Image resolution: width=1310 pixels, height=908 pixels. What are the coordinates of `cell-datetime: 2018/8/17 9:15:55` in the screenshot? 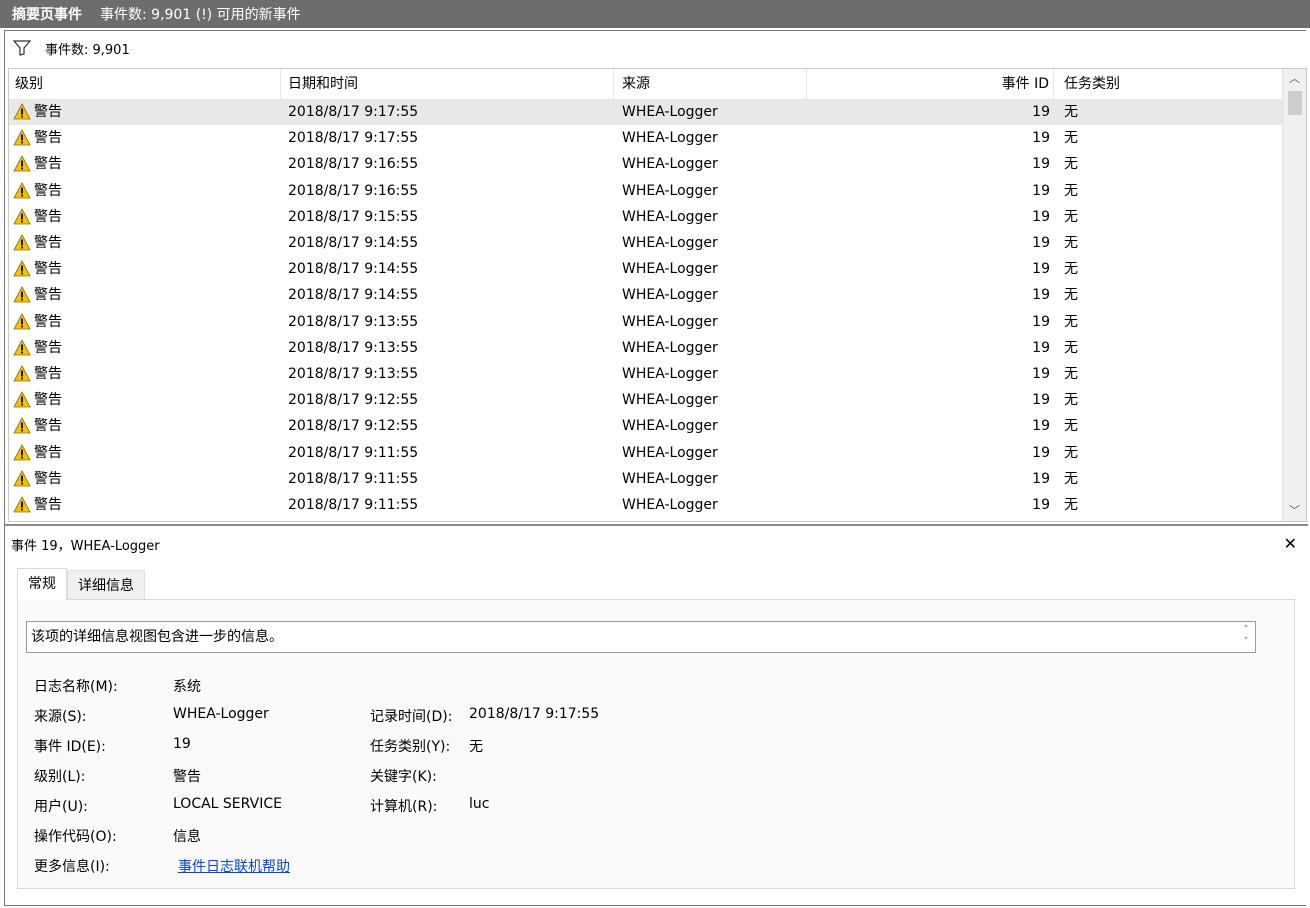 It's located at (353, 216).